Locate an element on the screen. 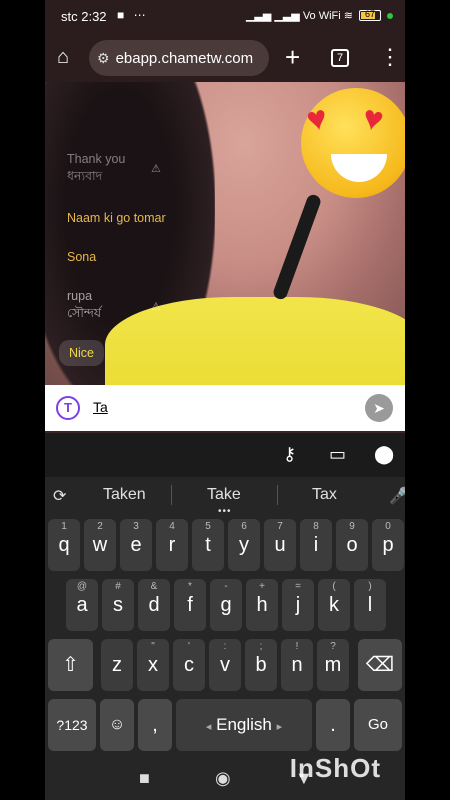  suggestion-3: Tax is located at coordinates (324, 495).